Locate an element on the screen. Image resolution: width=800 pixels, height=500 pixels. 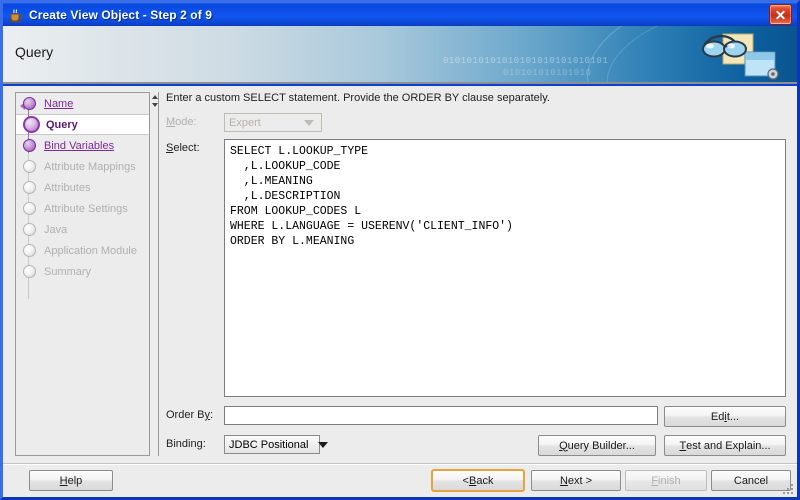
mode-row: Mode: Expert is located at coordinates (476, 122).